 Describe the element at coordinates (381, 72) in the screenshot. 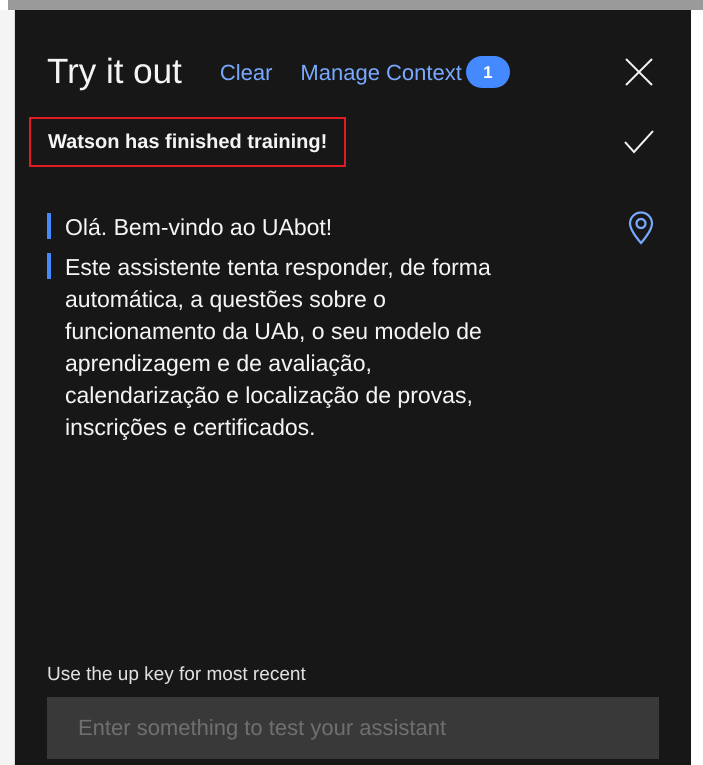

I see `manage-context-link: Manage Context` at that location.